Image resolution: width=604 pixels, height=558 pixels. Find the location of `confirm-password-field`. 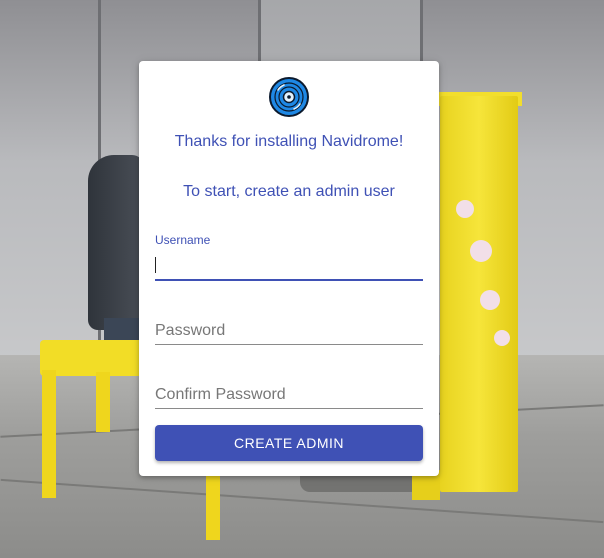

confirm-password-field is located at coordinates (289, 393).